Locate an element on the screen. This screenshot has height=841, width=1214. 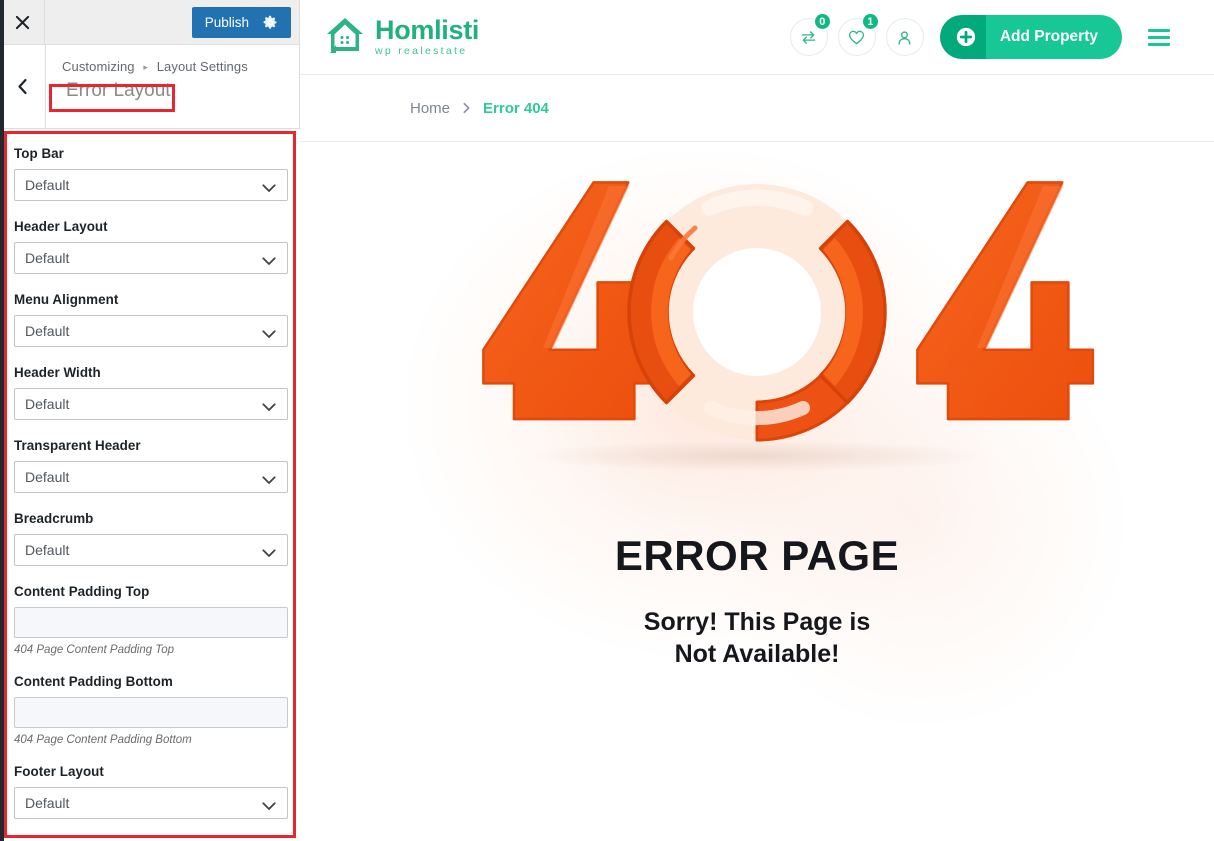
user-glyph is located at coordinates (904, 37).